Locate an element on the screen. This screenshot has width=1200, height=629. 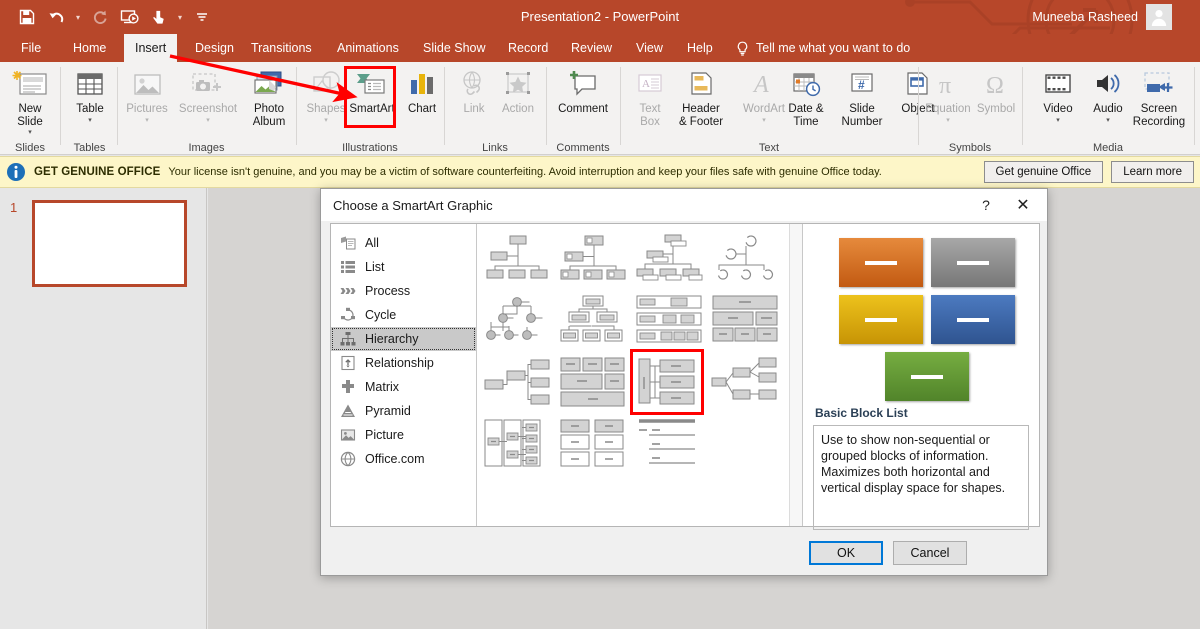
gallery-item-circle-picture-hierarchy is located at coordinates (518, 323).